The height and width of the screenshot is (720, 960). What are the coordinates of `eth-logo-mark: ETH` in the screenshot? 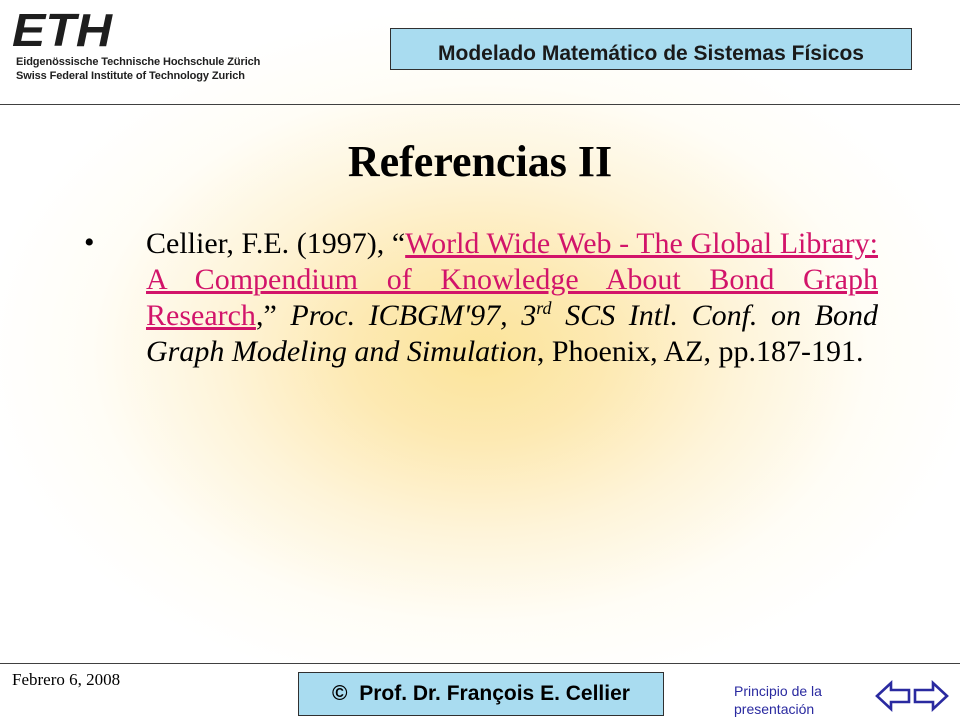 It's located at (62, 29).